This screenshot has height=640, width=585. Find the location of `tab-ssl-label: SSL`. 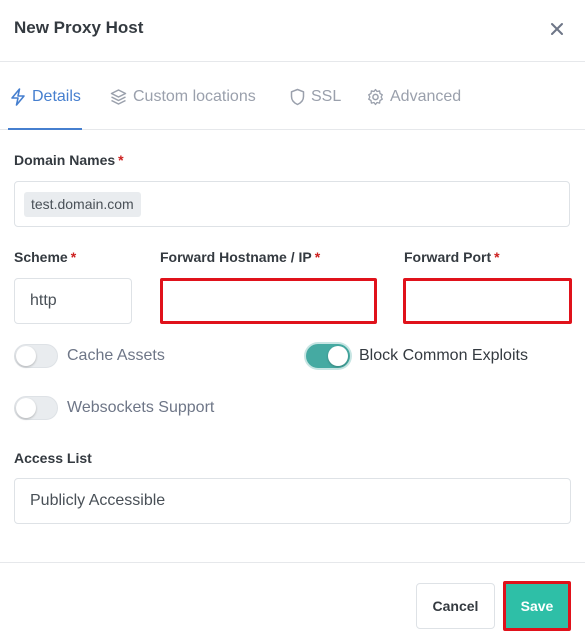

tab-ssl-label: SSL is located at coordinates (326, 96).